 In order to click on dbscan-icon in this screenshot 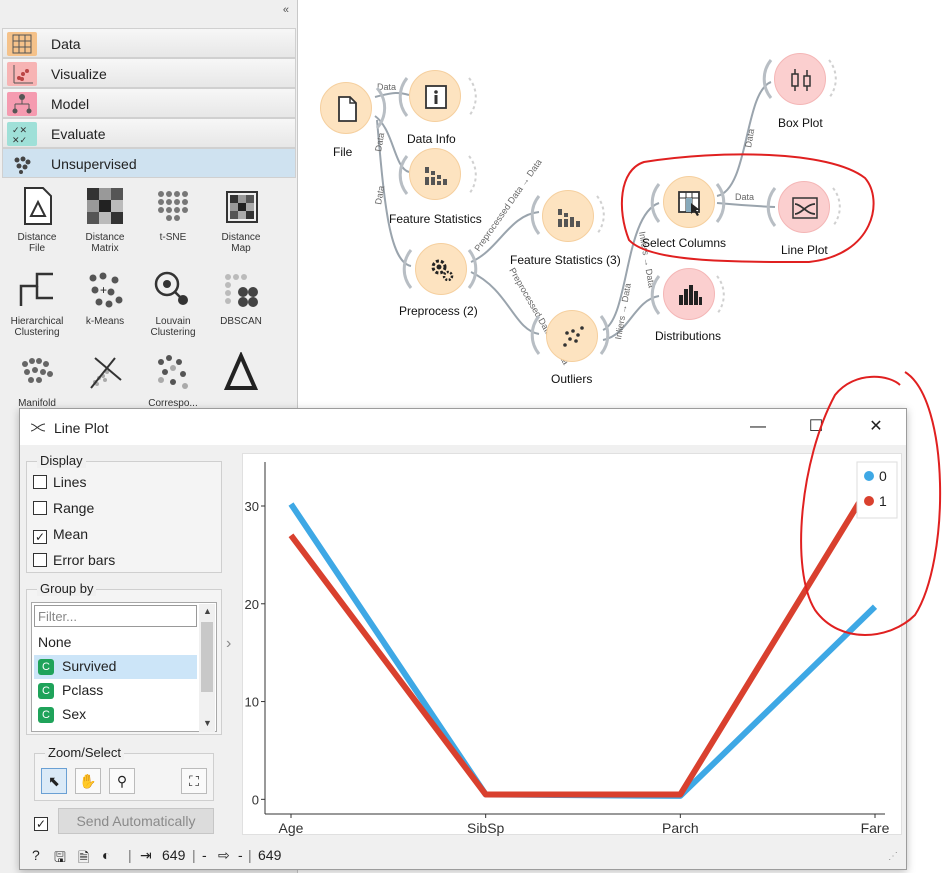, I will do `click(241, 290)`.